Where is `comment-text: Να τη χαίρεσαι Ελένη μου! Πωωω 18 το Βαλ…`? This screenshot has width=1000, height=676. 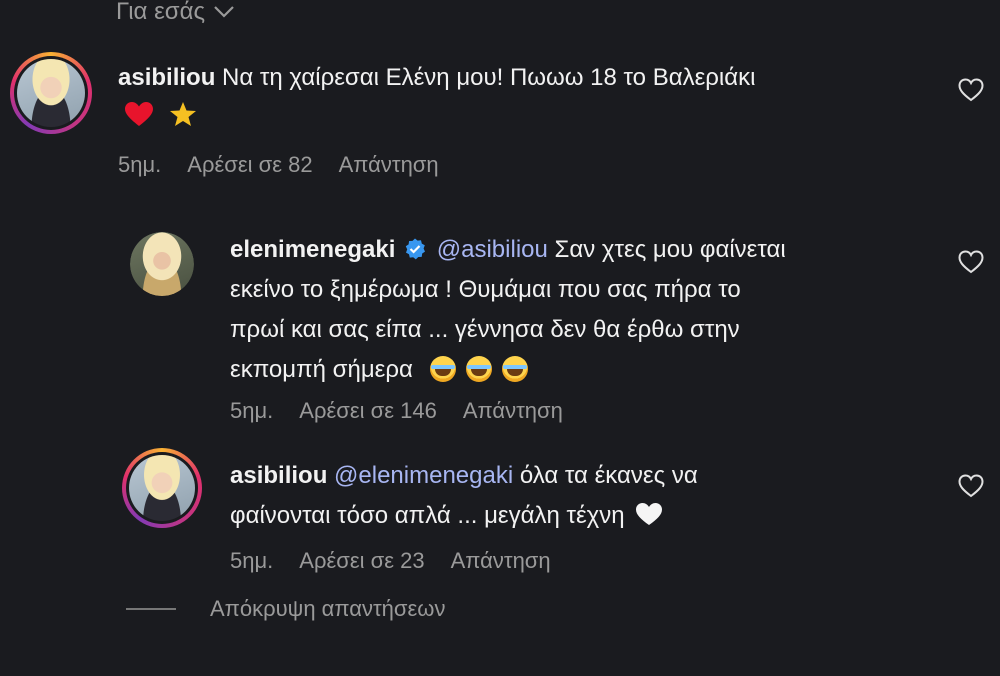 comment-text: Να τη χαίρεσαι Ελένη μου! Πωωω 18 το Βαλ… is located at coordinates (489, 77).